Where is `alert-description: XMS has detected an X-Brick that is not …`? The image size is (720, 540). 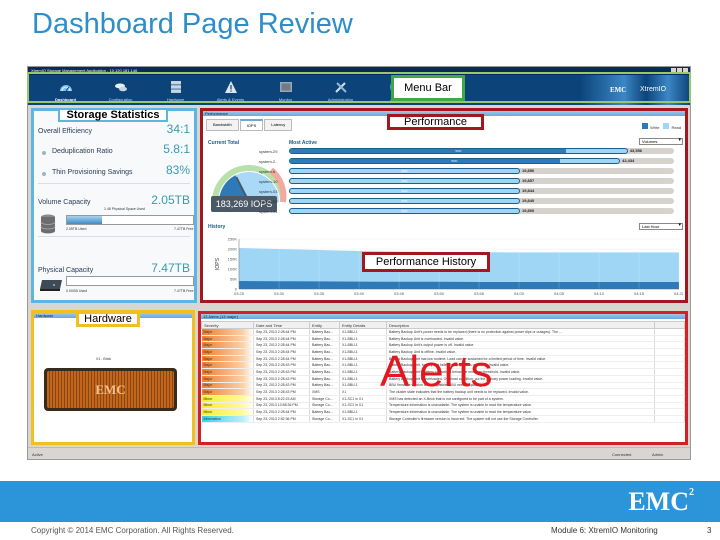 alert-description: XMS has detected an X-Brick that is not … is located at coordinates (520, 399).